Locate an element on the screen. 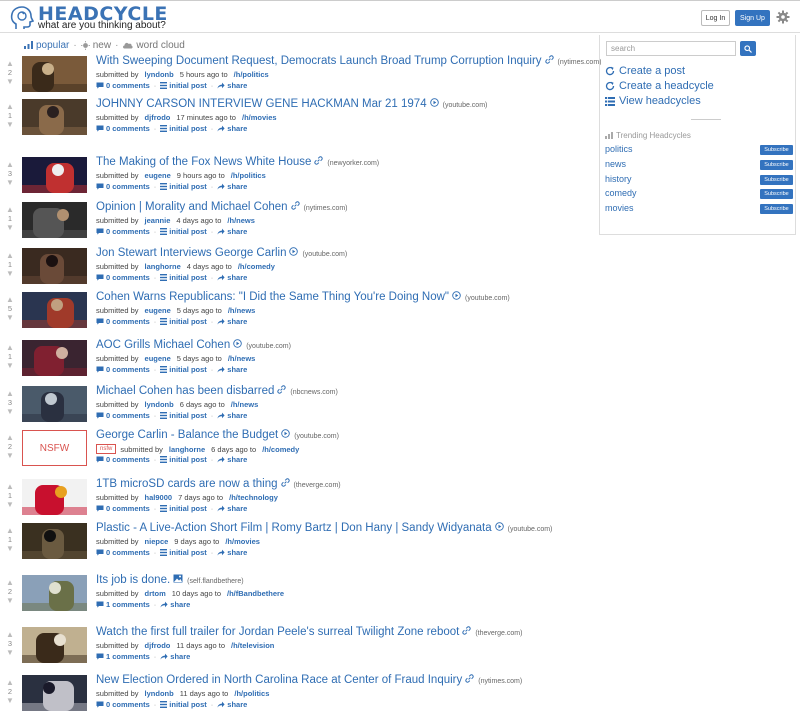 The image size is (800, 713). search-input: search is located at coordinates (671, 48).